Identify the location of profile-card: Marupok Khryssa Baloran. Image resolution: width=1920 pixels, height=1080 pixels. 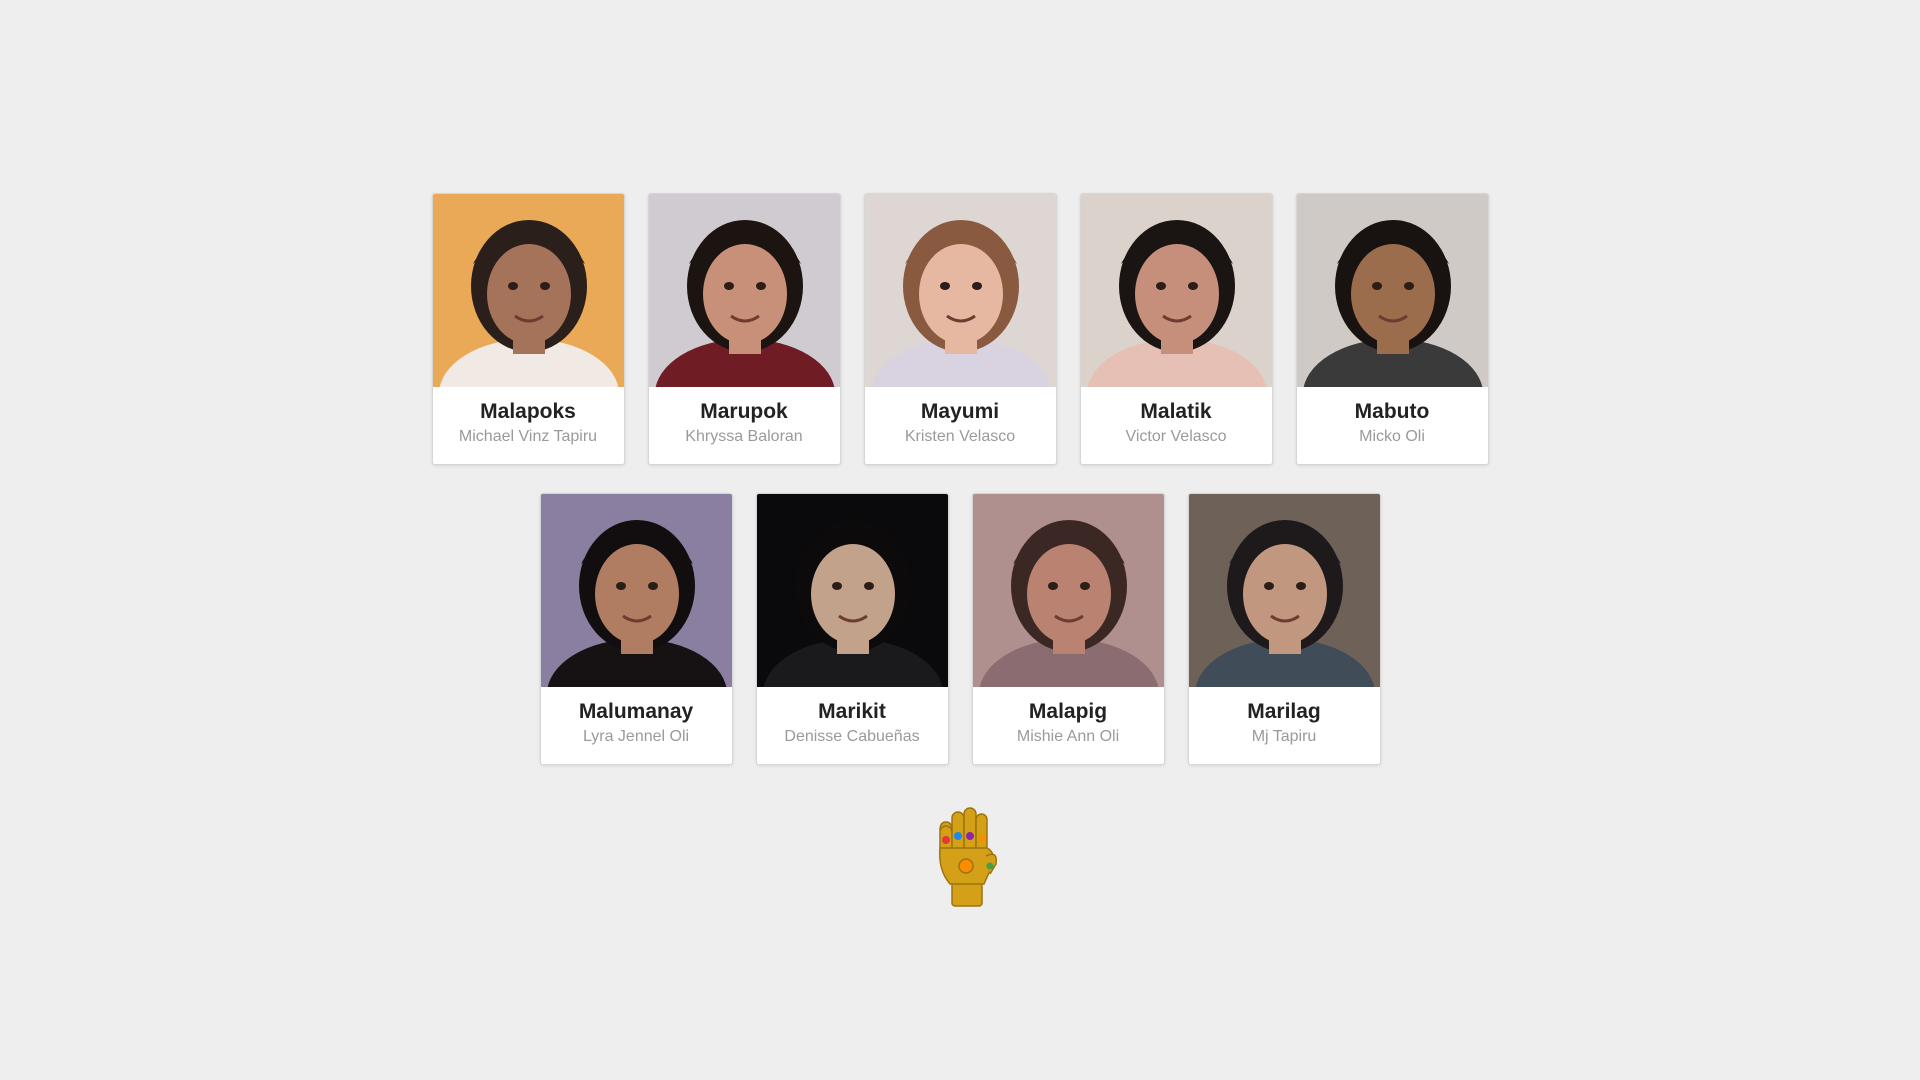
(744, 329).